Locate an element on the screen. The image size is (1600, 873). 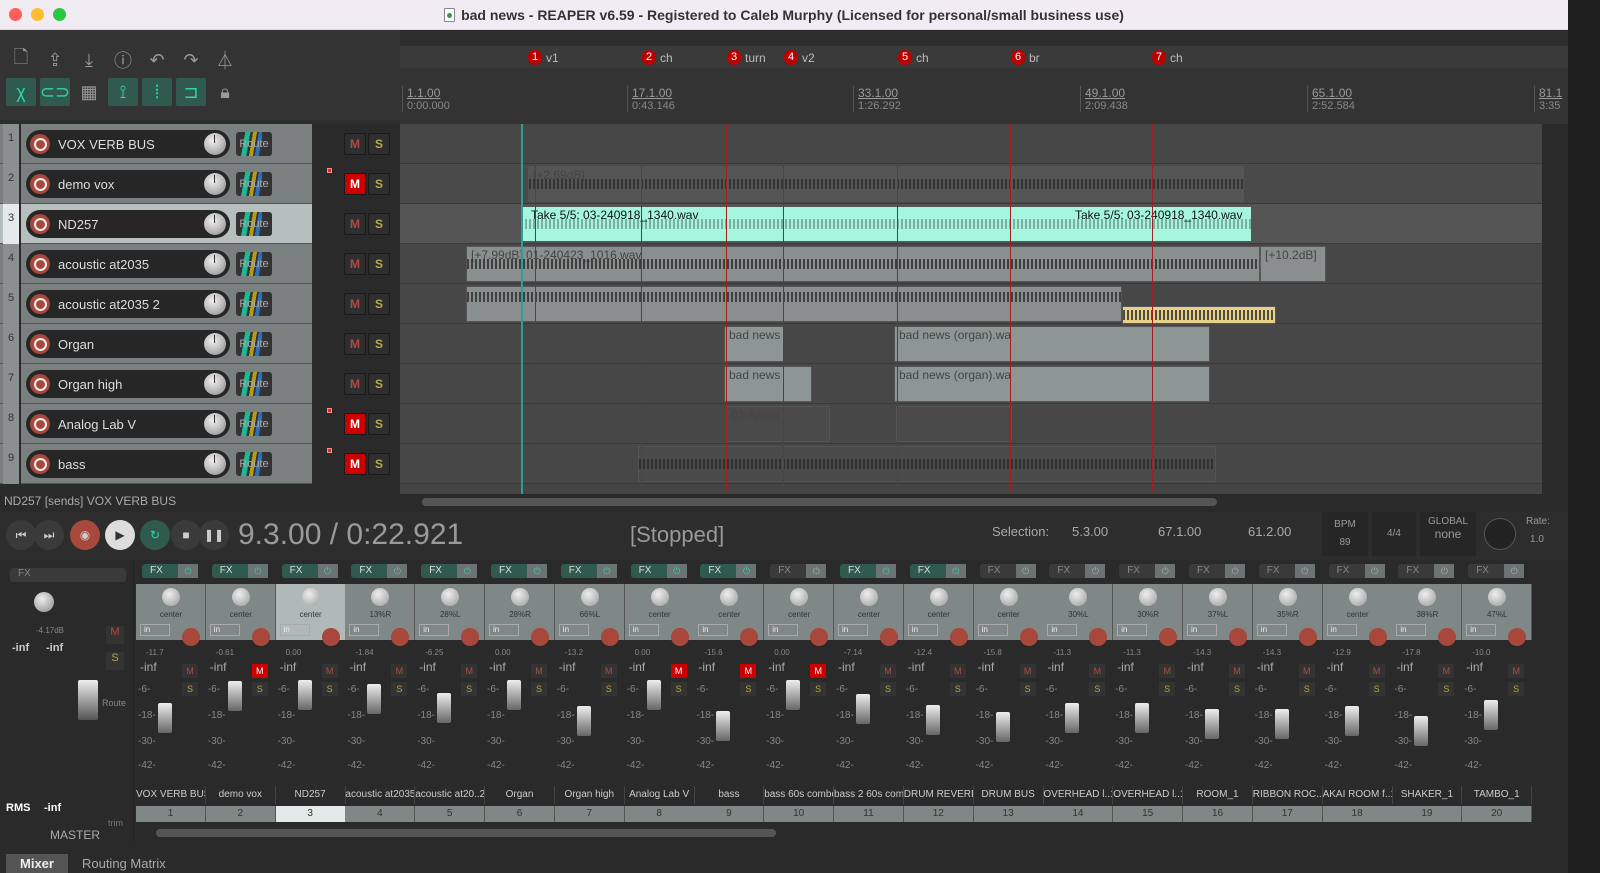
master-pan-knob is located at coordinates (44, 602).